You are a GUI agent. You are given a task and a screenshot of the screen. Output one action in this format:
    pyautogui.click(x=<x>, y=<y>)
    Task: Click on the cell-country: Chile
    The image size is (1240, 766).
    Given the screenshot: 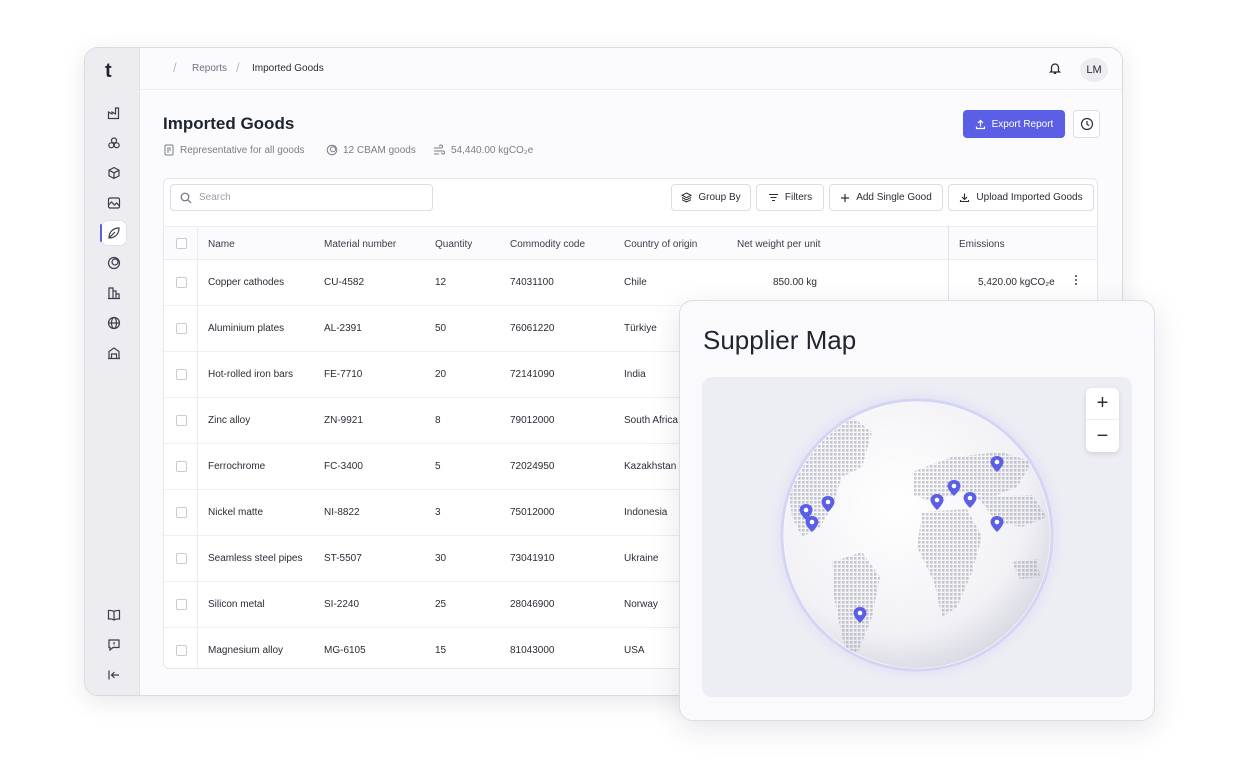 What is the action you would take?
    pyautogui.click(x=635, y=282)
    